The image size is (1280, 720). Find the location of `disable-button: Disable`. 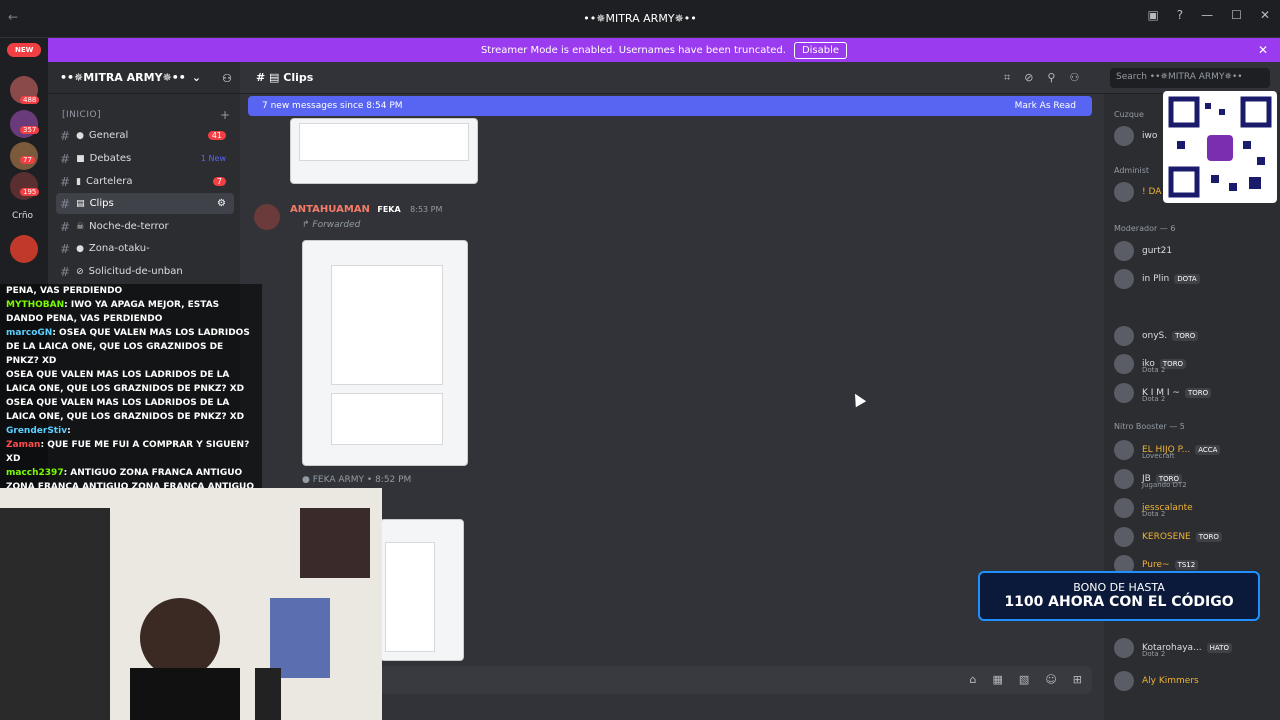

disable-button: Disable is located at coordinates (820, 50).